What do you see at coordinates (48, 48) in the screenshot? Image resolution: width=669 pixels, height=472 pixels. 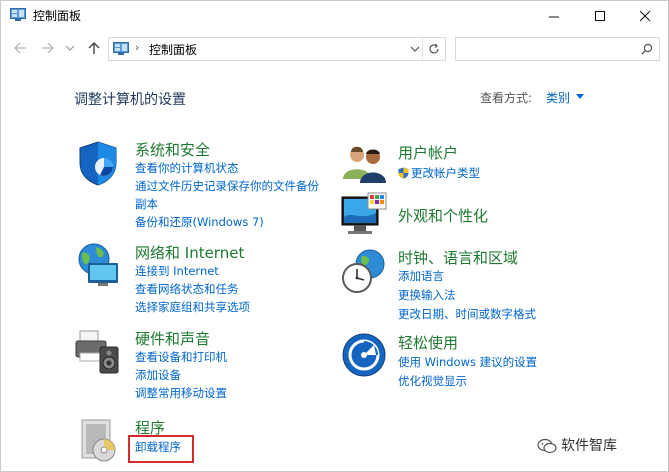 I see `forward-arrow-icon` at bounding box center [48, 48].